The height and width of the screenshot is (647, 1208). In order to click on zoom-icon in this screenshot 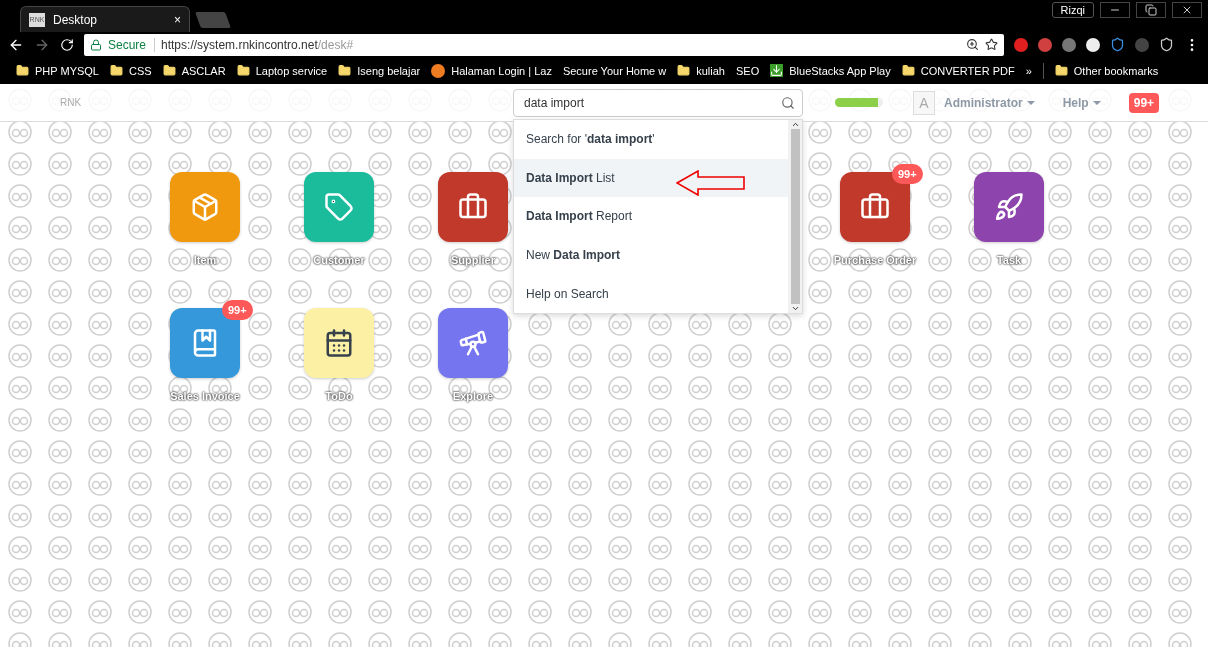, I will do `click(972, 44)`.